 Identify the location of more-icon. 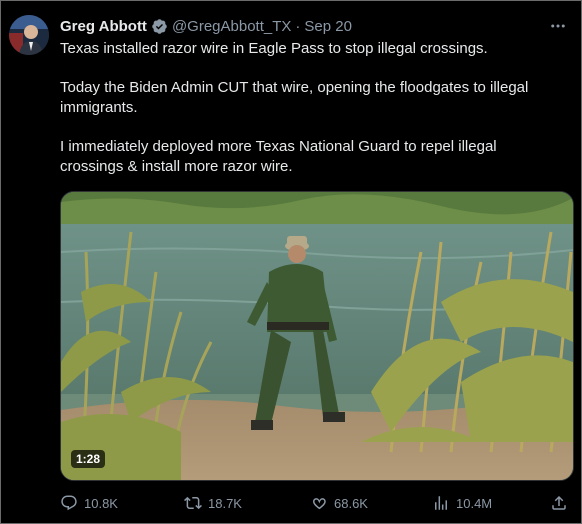
(558, 26).